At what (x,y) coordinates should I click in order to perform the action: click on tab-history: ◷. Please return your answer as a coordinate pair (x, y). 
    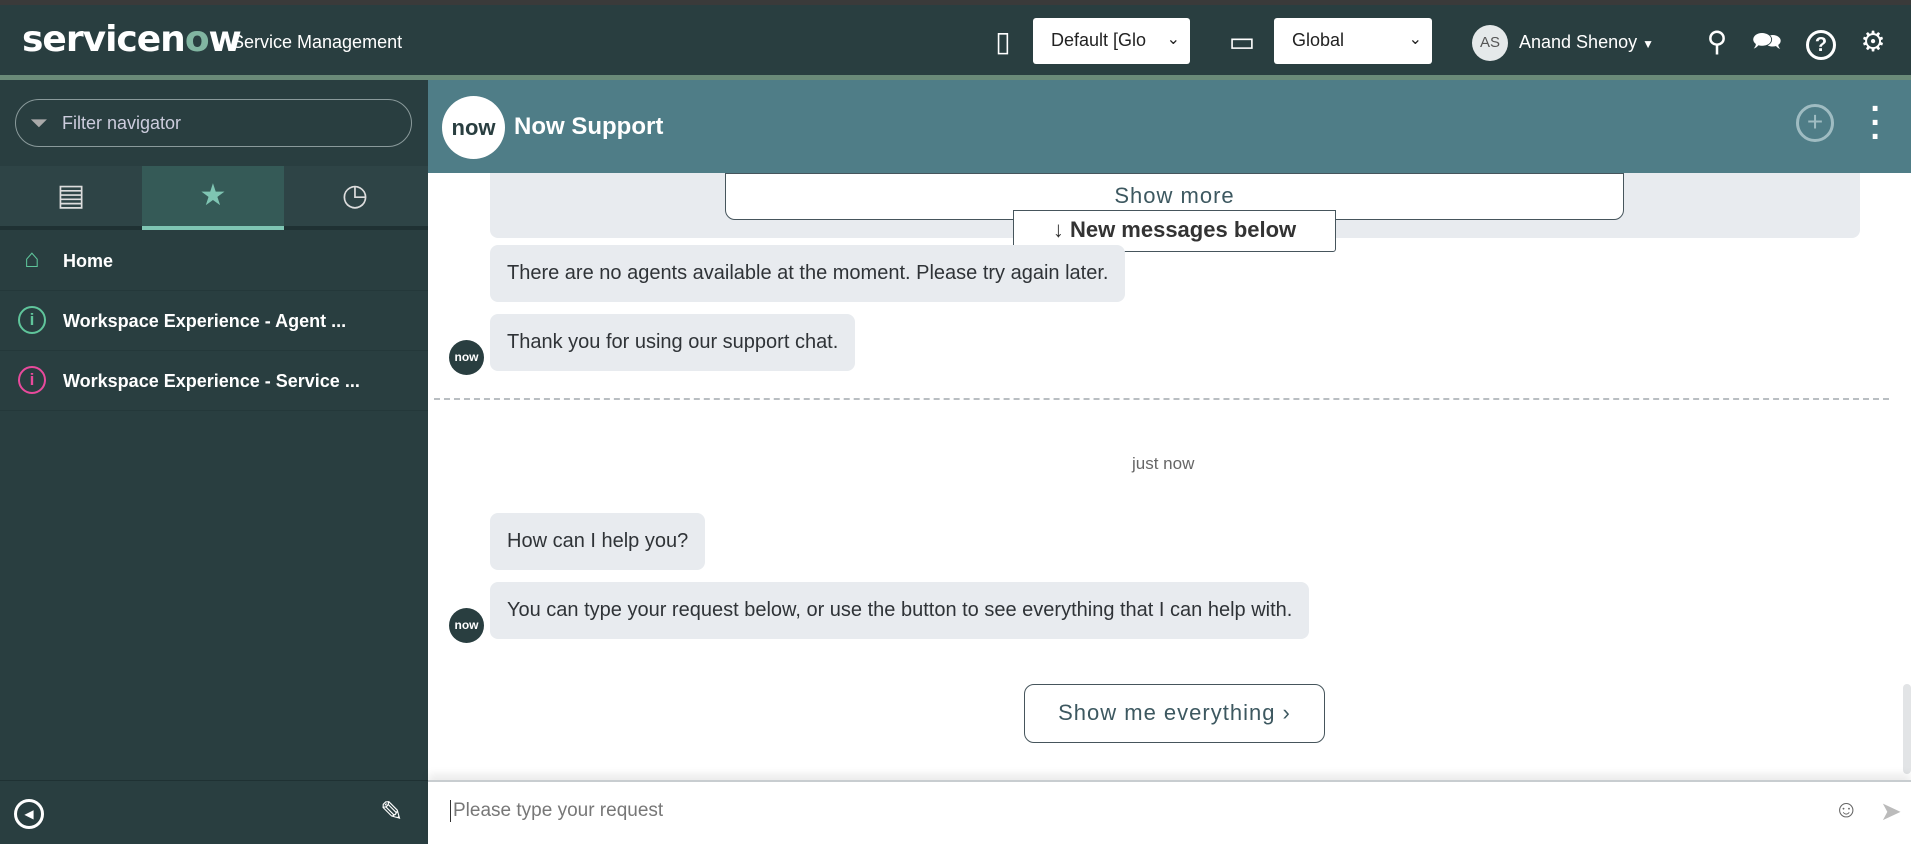
    Looking at the image, I should click on (355, 198).